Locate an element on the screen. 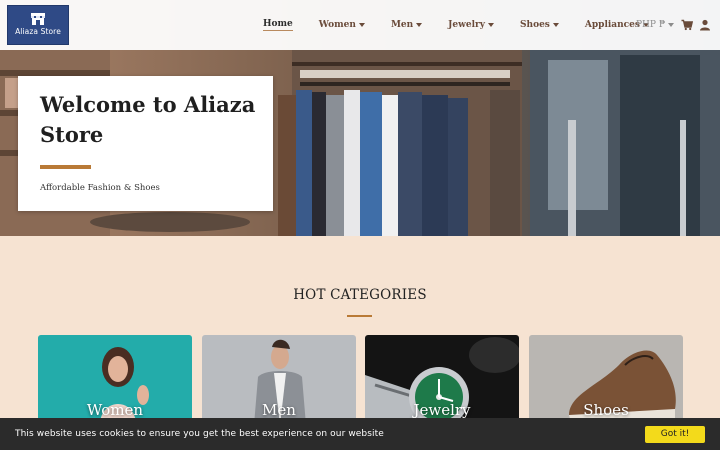 The height and width of the screenshot is (450, 720). nav-item-label: Jewelry is located at coordinates (467, 25).